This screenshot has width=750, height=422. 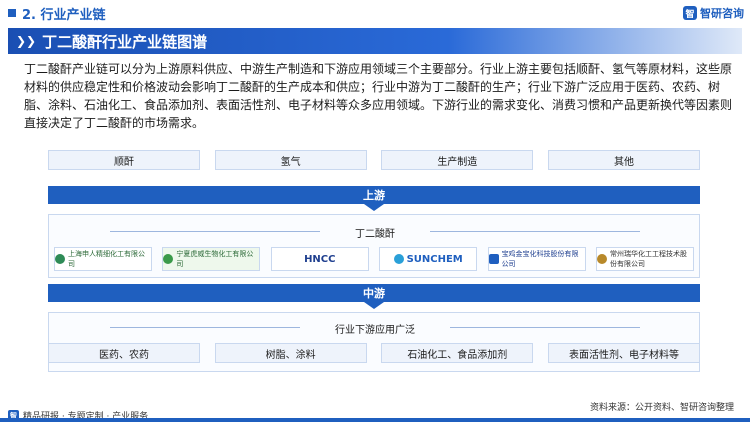 I want to click on downstream-label: 行业下游应用广泛, so click(x=375, y=330).